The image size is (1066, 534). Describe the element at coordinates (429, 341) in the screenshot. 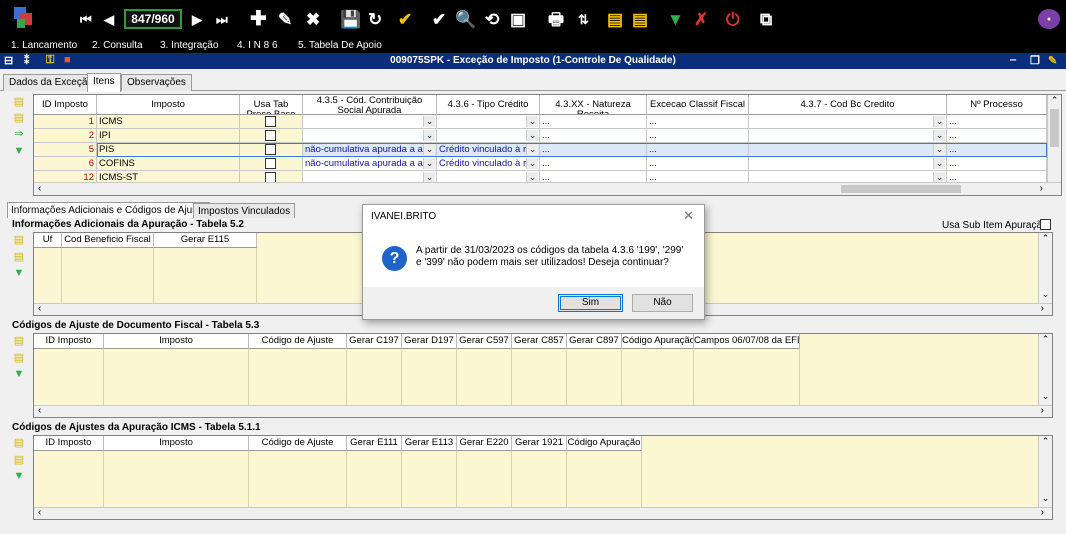

I see `col-header: Gerar D197` at that location.